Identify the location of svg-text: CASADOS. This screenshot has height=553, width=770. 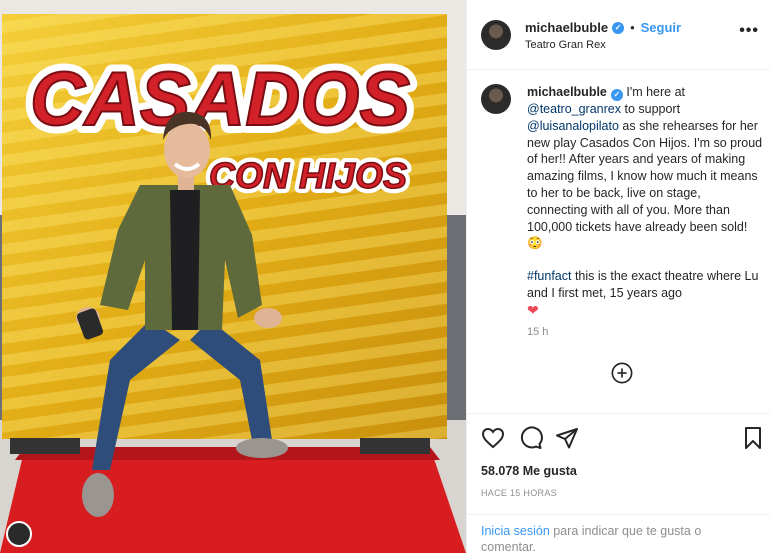
(220, 99).